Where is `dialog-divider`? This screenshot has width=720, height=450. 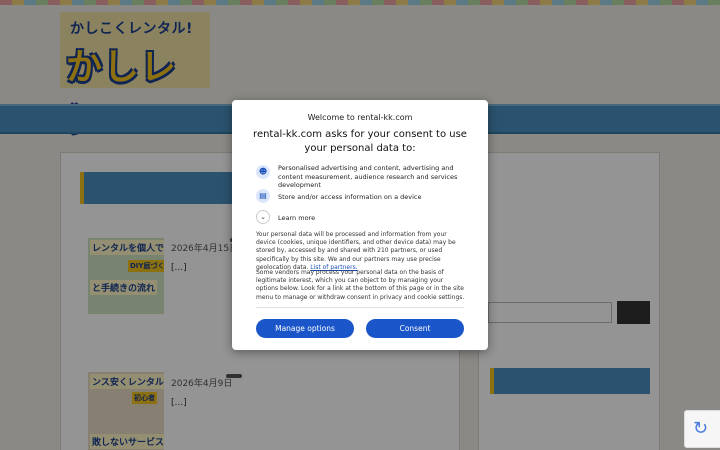 dialog-divider is located at coordinates (360, 307).